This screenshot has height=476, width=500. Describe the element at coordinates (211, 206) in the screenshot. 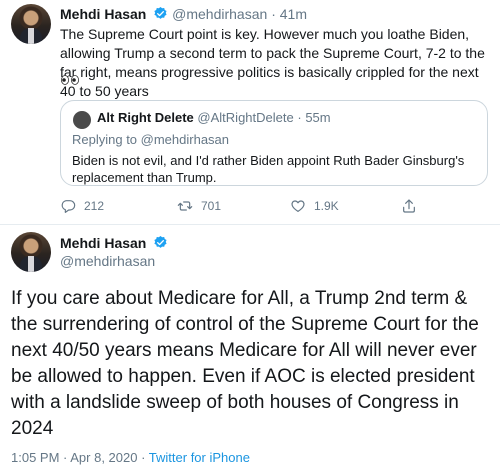

I see `retweet-count: 701` at that location.